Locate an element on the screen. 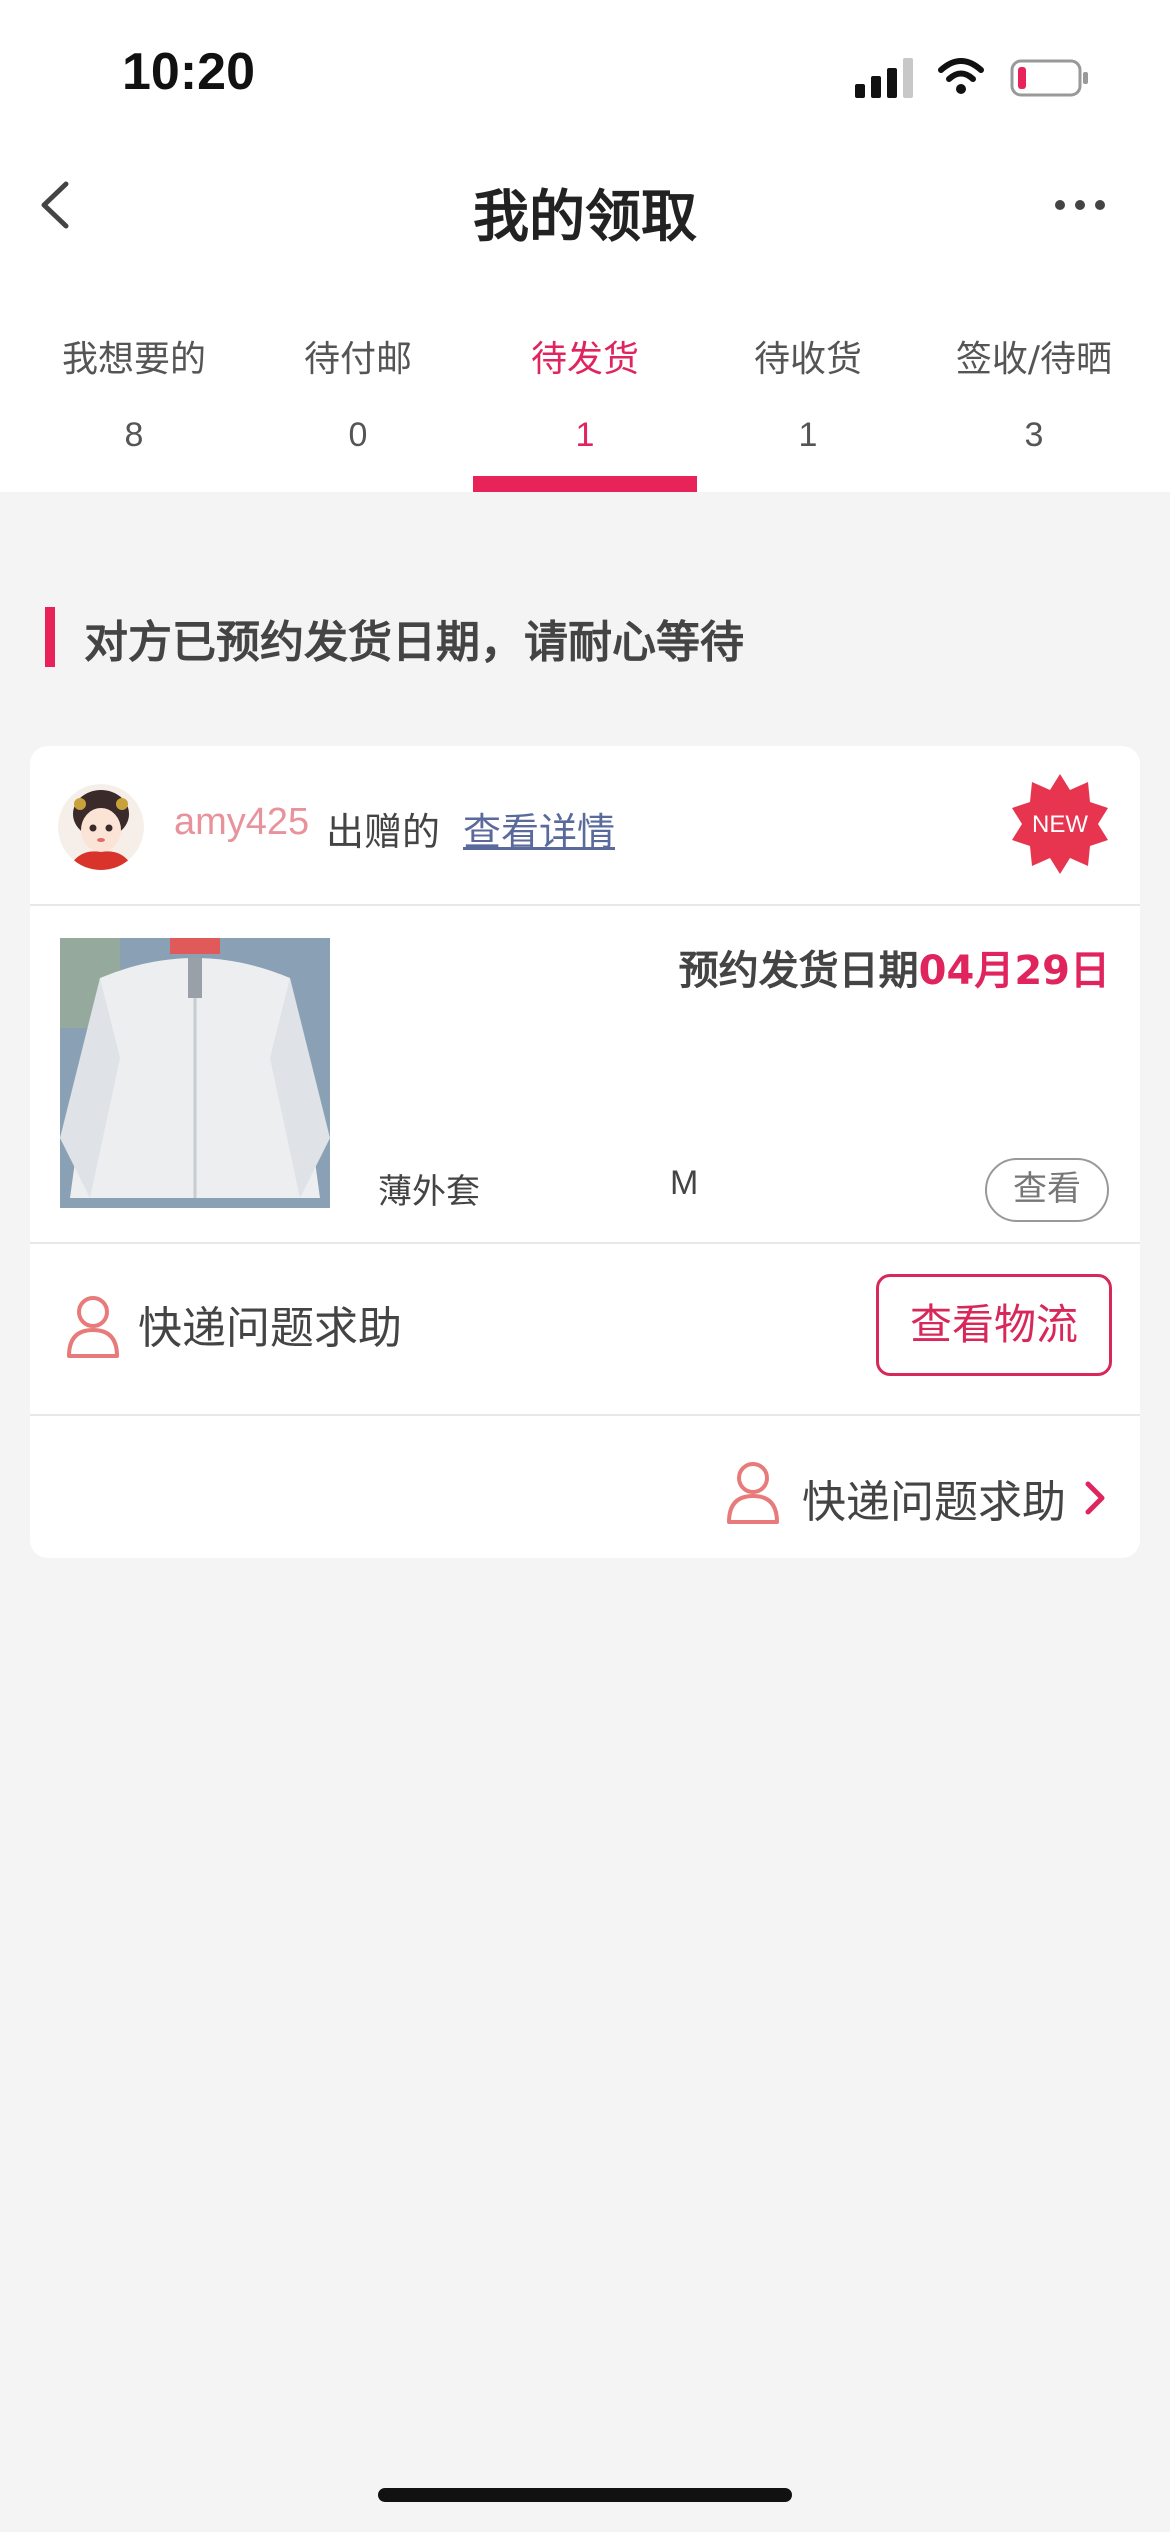 The width and height of the screenshot is (1170, 2532). item-row: 预约发货日期04月29日 薄外套 M 查看 is located at coordinates (585, 1075).